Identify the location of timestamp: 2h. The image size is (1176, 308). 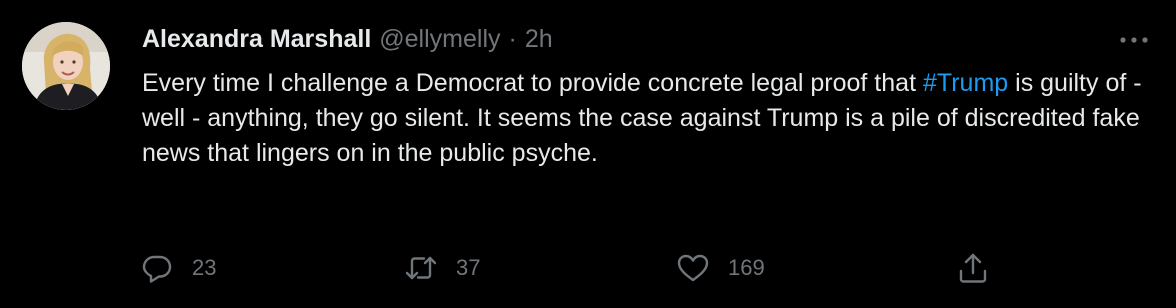
(539, 39).